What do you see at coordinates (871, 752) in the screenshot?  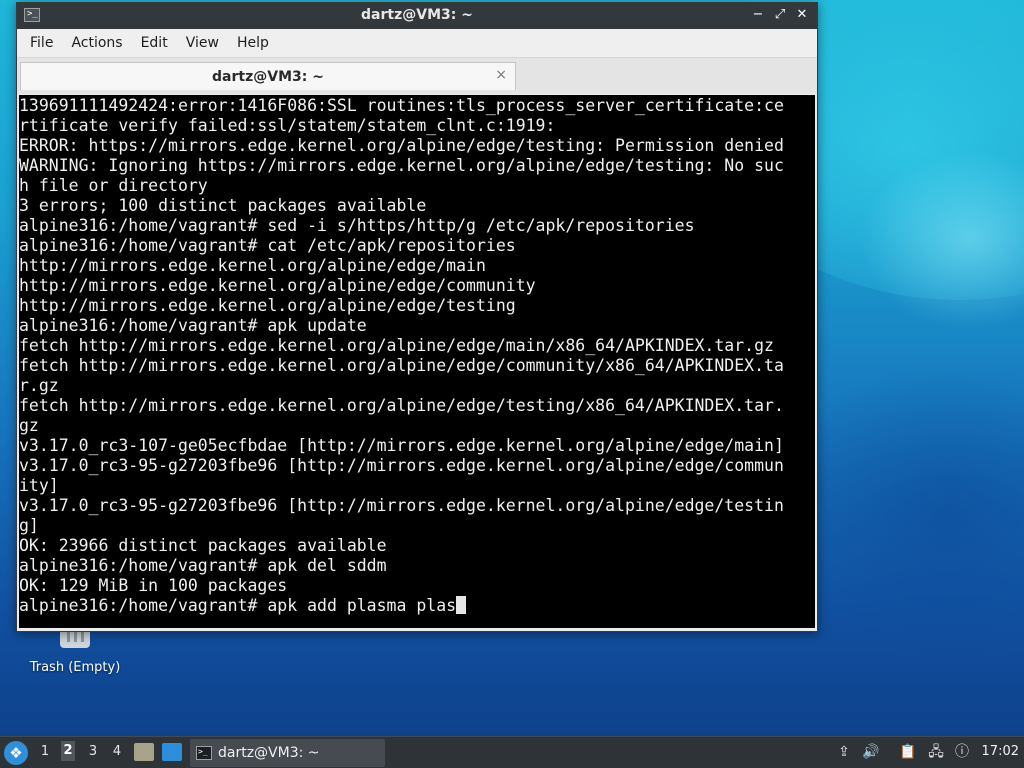 I see `volume-icon: 🔊` at bounding box center [871, 752].